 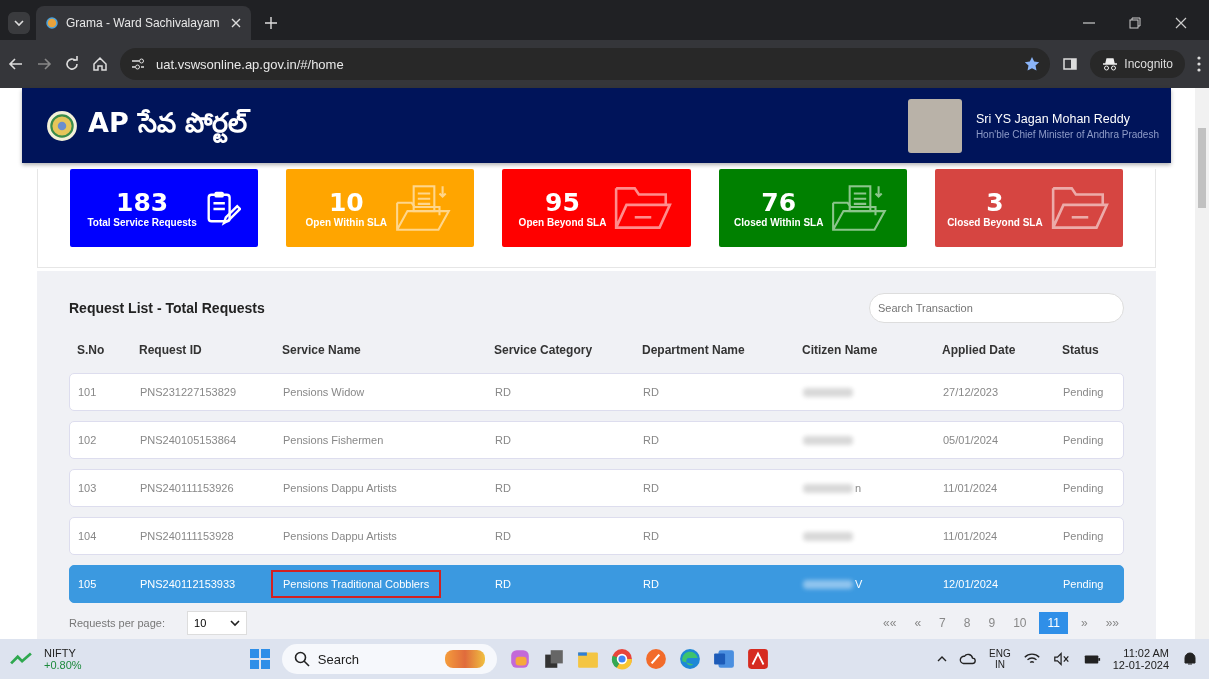 I want to click on language-indicator: ENG IN, so click(x=1000, y=659).